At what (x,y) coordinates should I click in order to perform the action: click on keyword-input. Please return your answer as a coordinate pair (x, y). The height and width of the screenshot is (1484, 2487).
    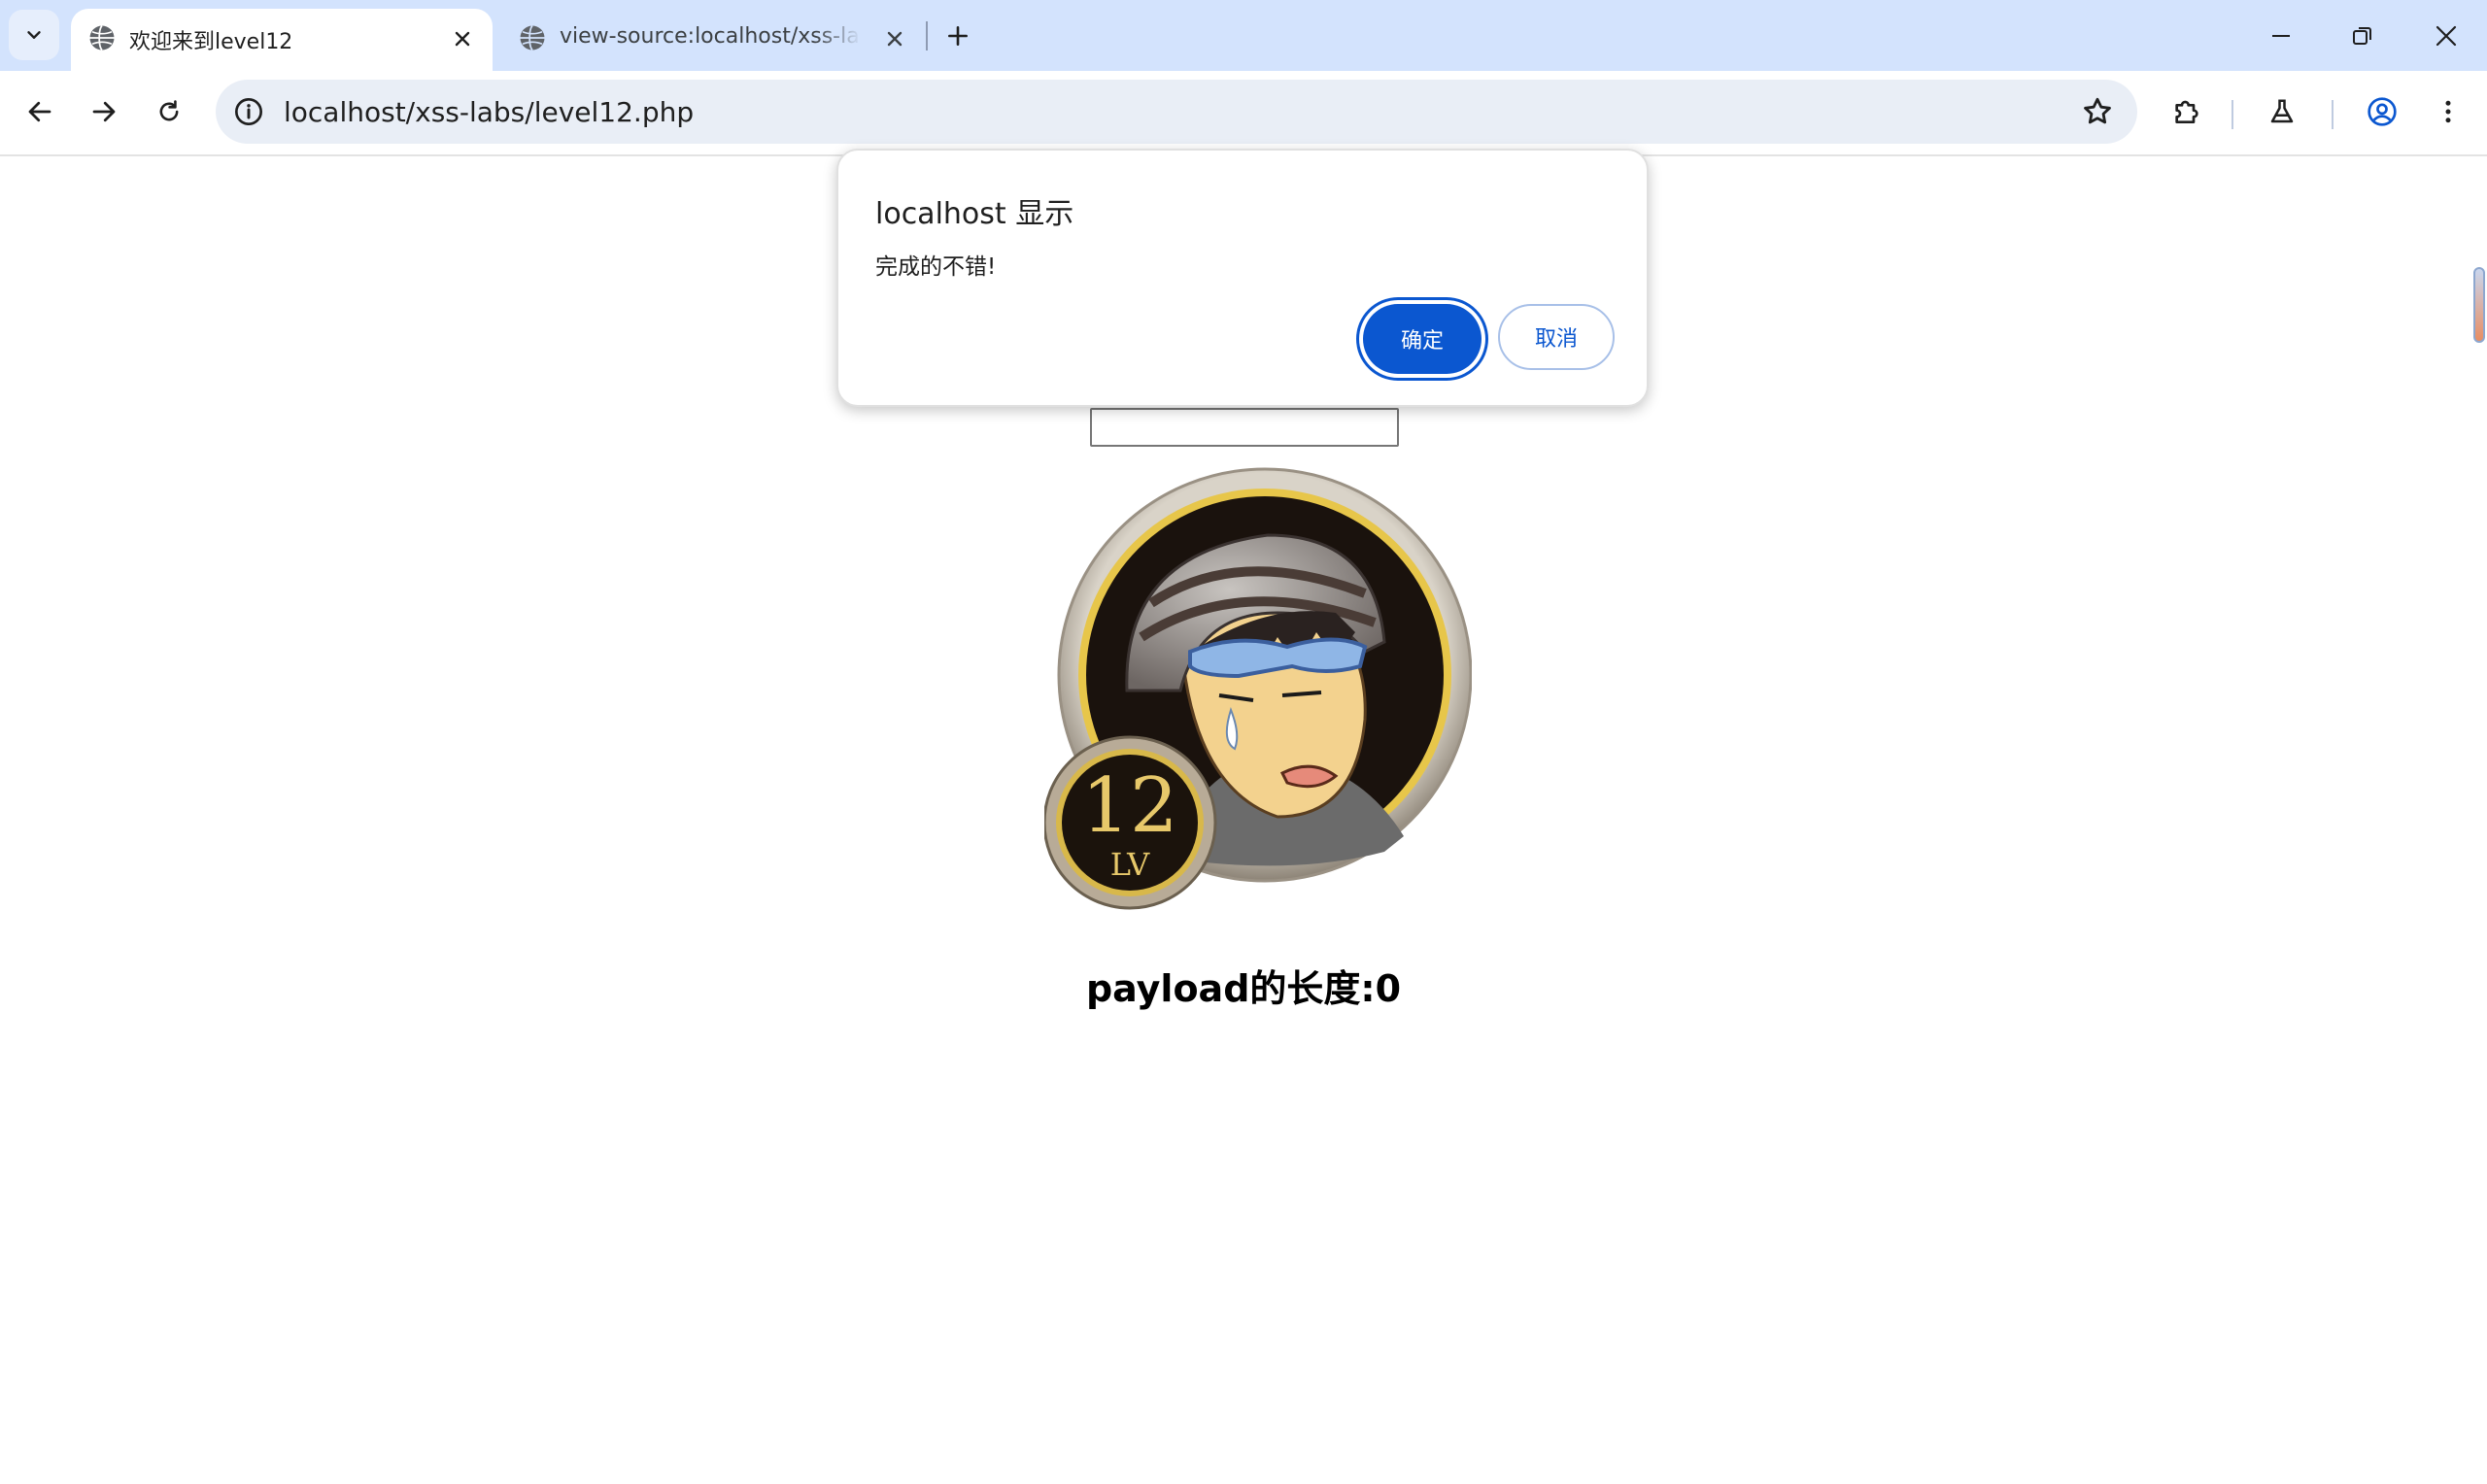
    Looking at the image, I should click on (1244, 427).